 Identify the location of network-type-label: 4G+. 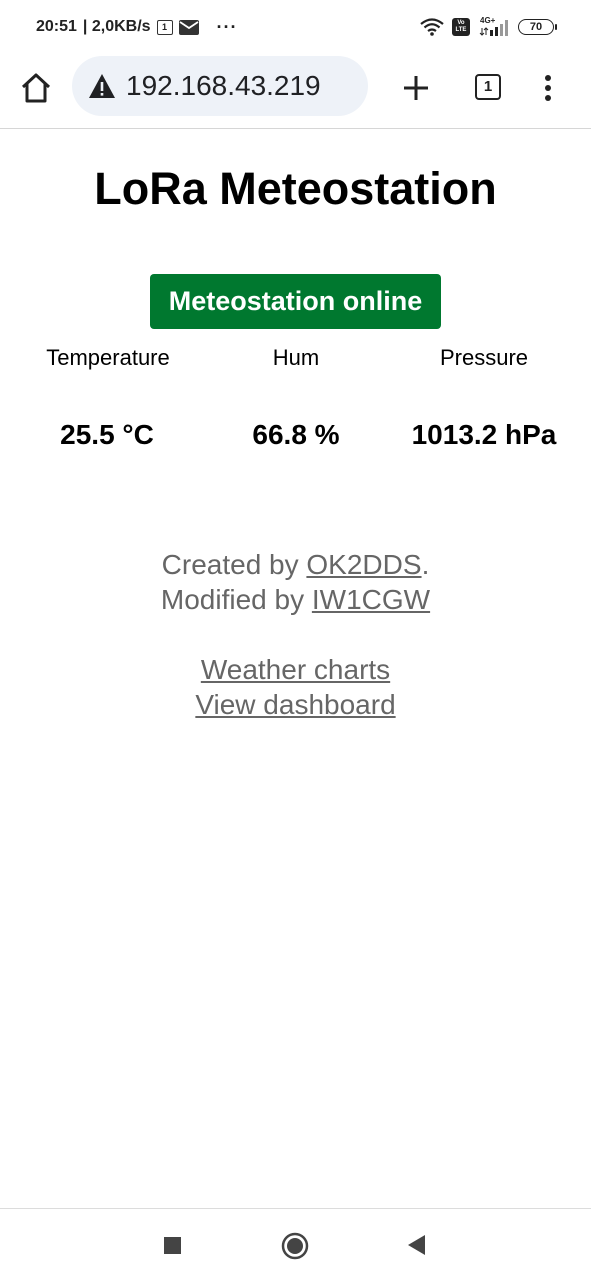
(488, 20).